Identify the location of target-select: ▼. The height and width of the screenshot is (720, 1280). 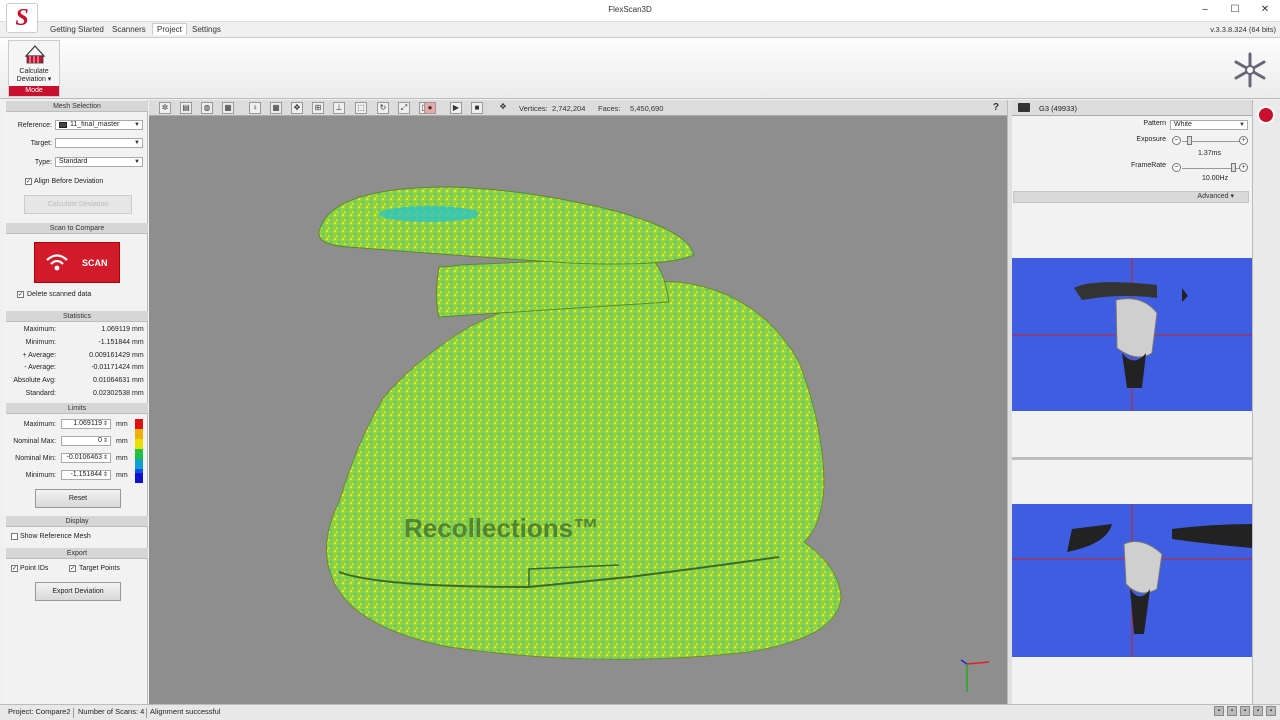
(99, 143).